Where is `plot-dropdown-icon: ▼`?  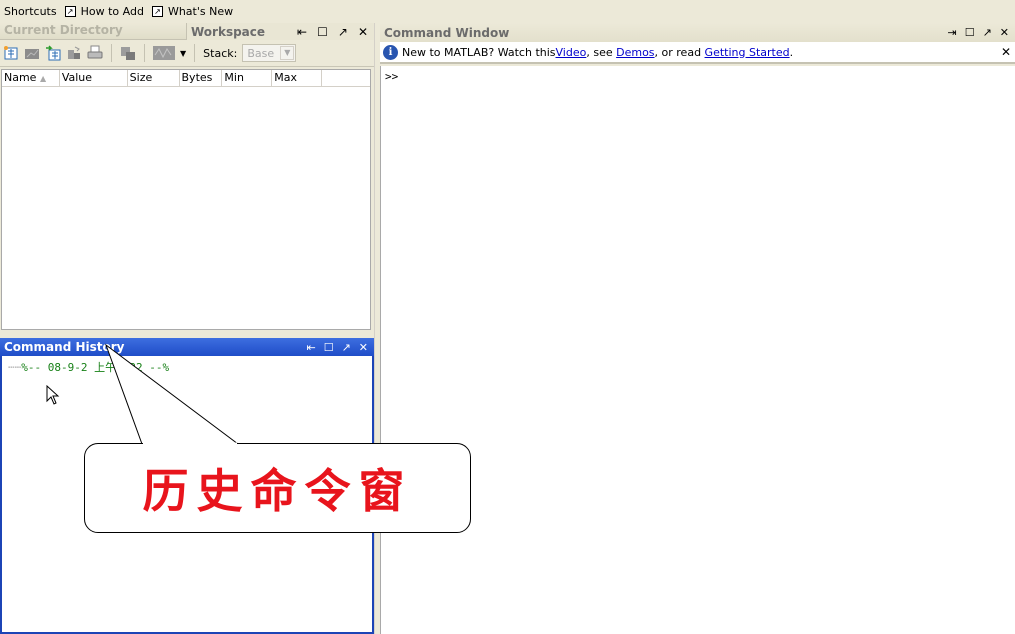 plot-dropdown-icon: ▼ is located at coordinates (183, 53).